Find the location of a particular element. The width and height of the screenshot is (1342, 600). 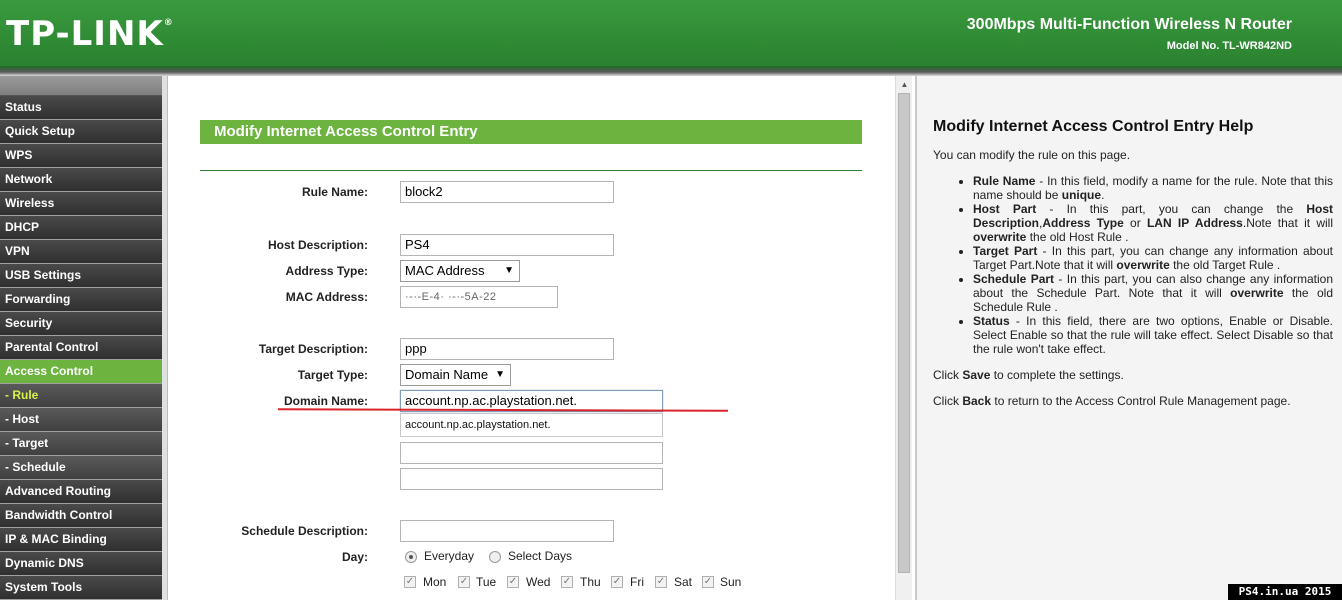

autocomplete-suggestion: account.np.ac.playstation.net. is located at coordinates (531, 425).